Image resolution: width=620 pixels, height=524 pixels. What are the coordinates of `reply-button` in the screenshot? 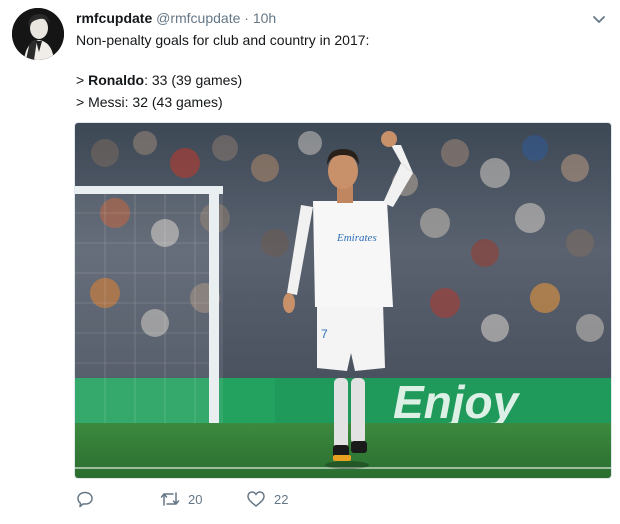 It's located at (89, 499).